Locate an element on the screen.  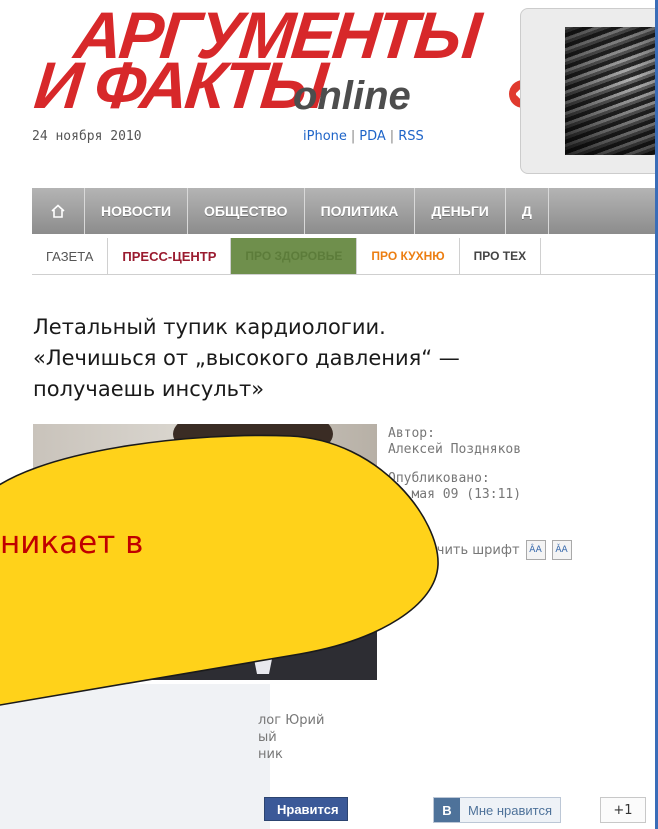
subnav-press-center: ПРЕСС-ЦЕНТР is located at coordinates (170, 256).